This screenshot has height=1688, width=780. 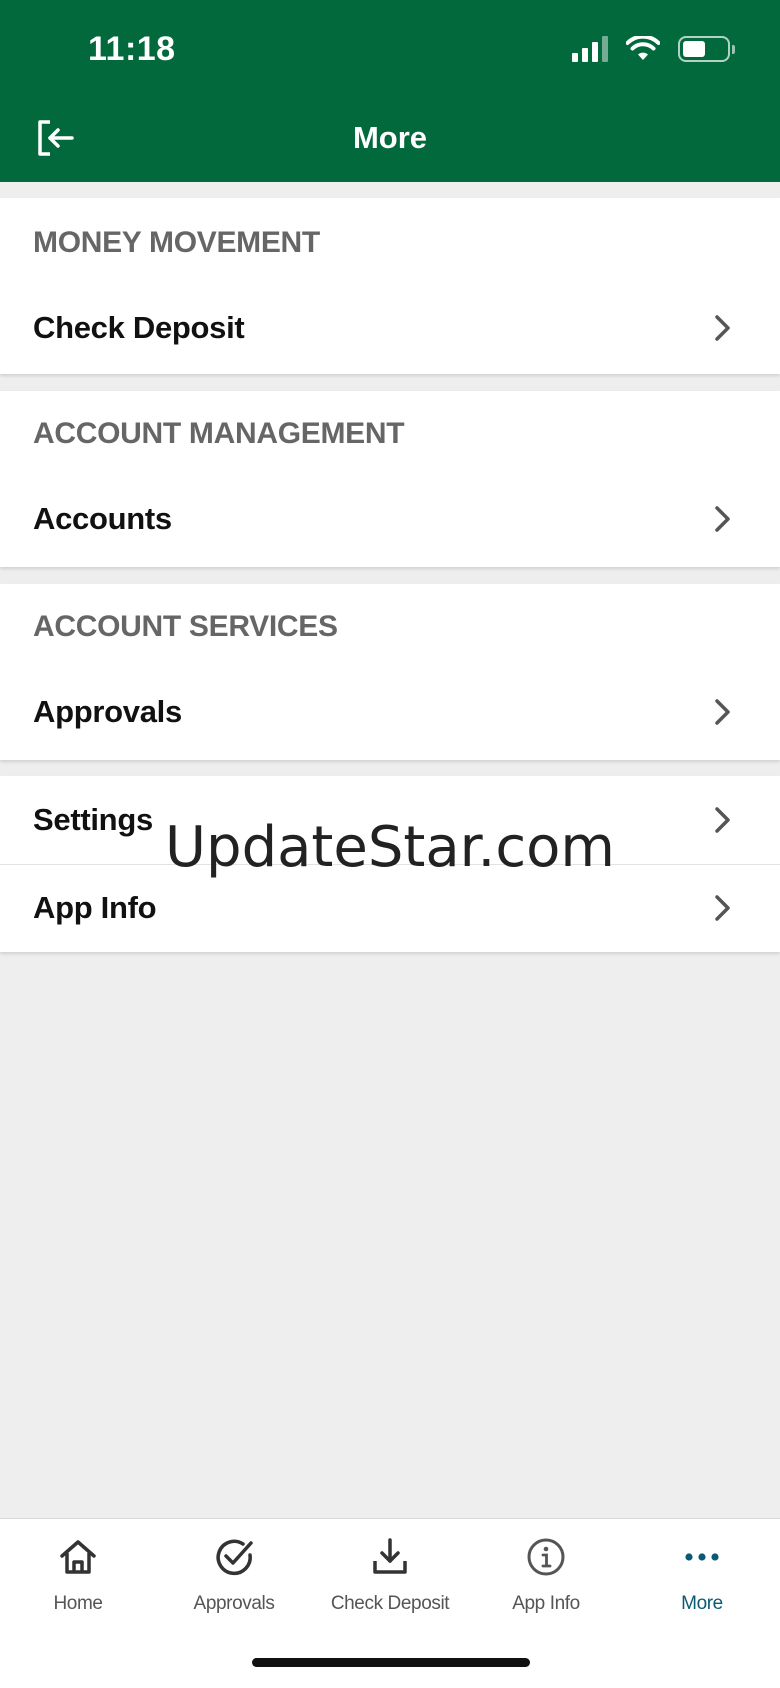 I want to click on section-account-services: ACCOUNT SERVICES Approvals, so click(x=390, y=672).